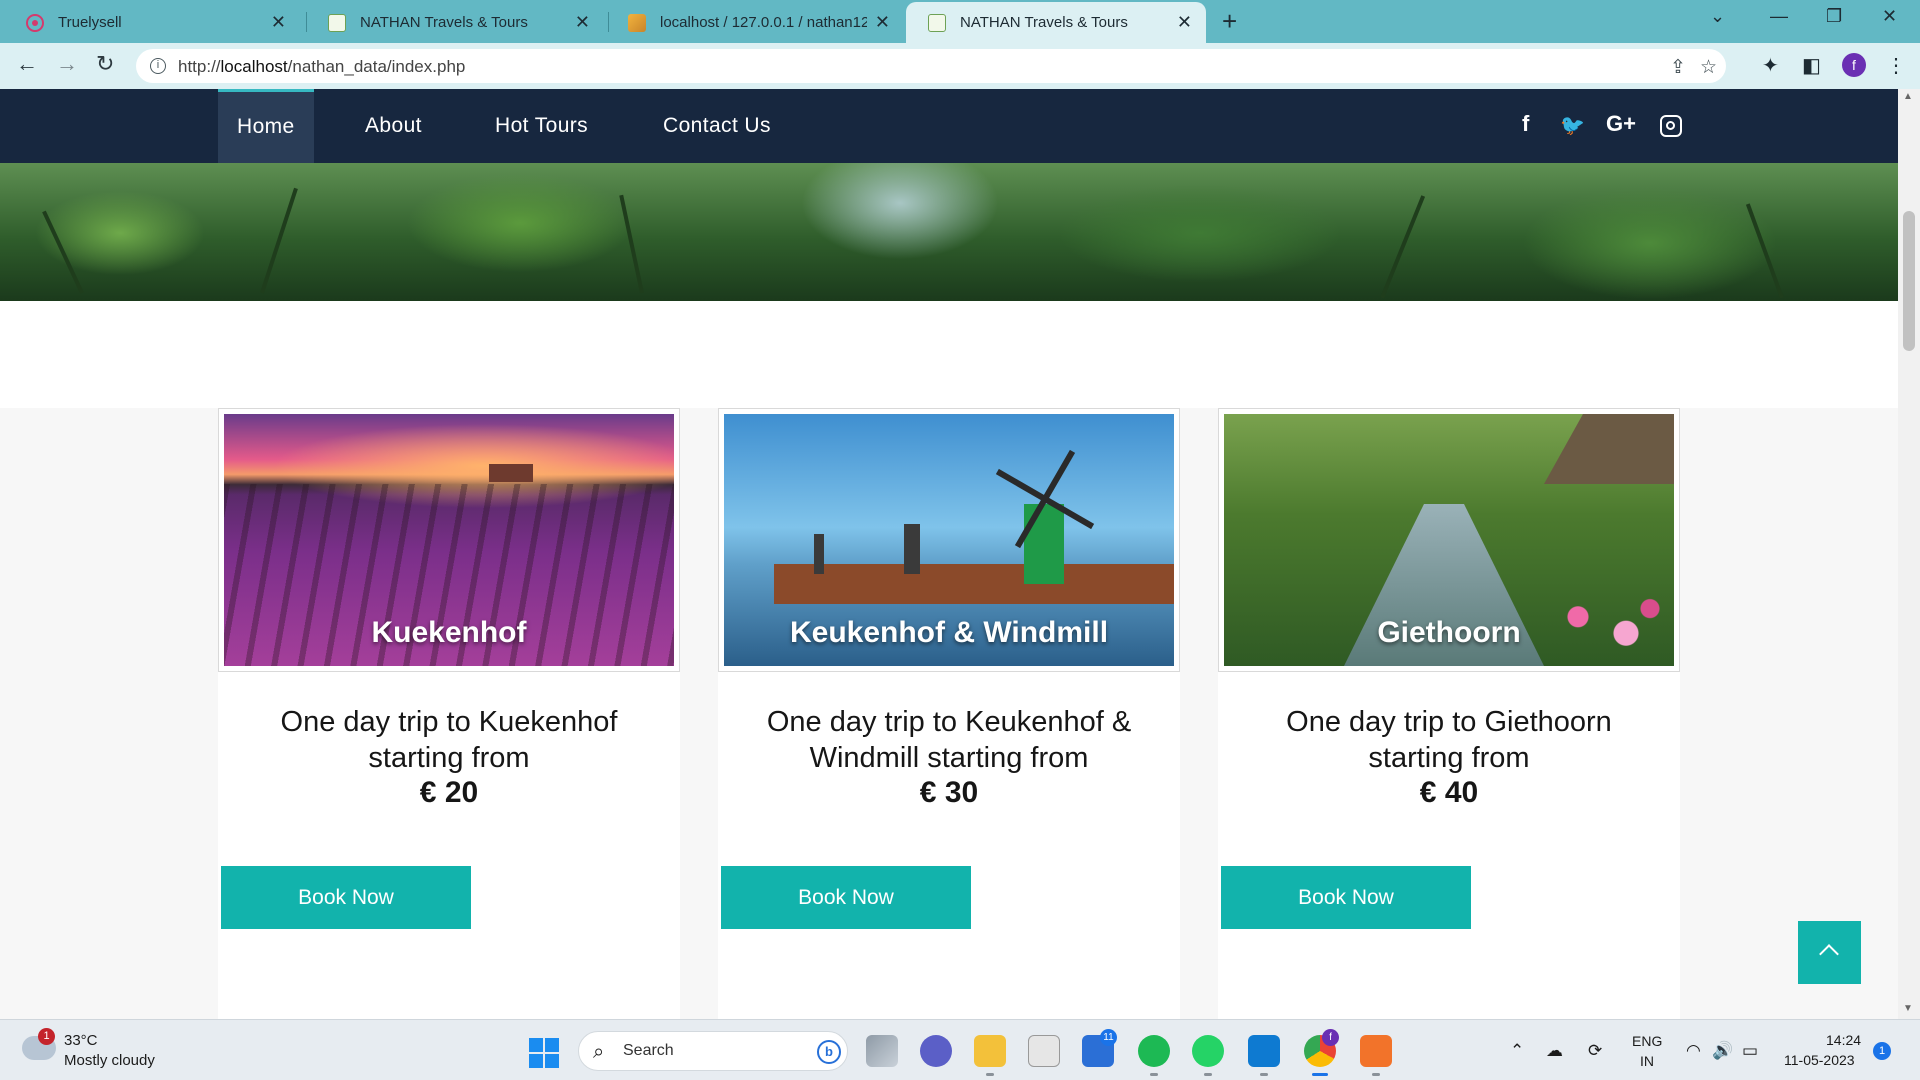 This screenshot has width=1920, height=1080. What do you see at coordinates (46, 1036) in the screenshot?
I see `weather-alert-badge: 1` at bounding box center [46, 1036].